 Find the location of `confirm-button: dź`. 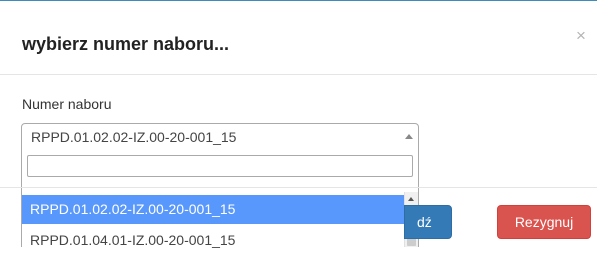

confirm-button: dź is located at coordinates (428, 222).